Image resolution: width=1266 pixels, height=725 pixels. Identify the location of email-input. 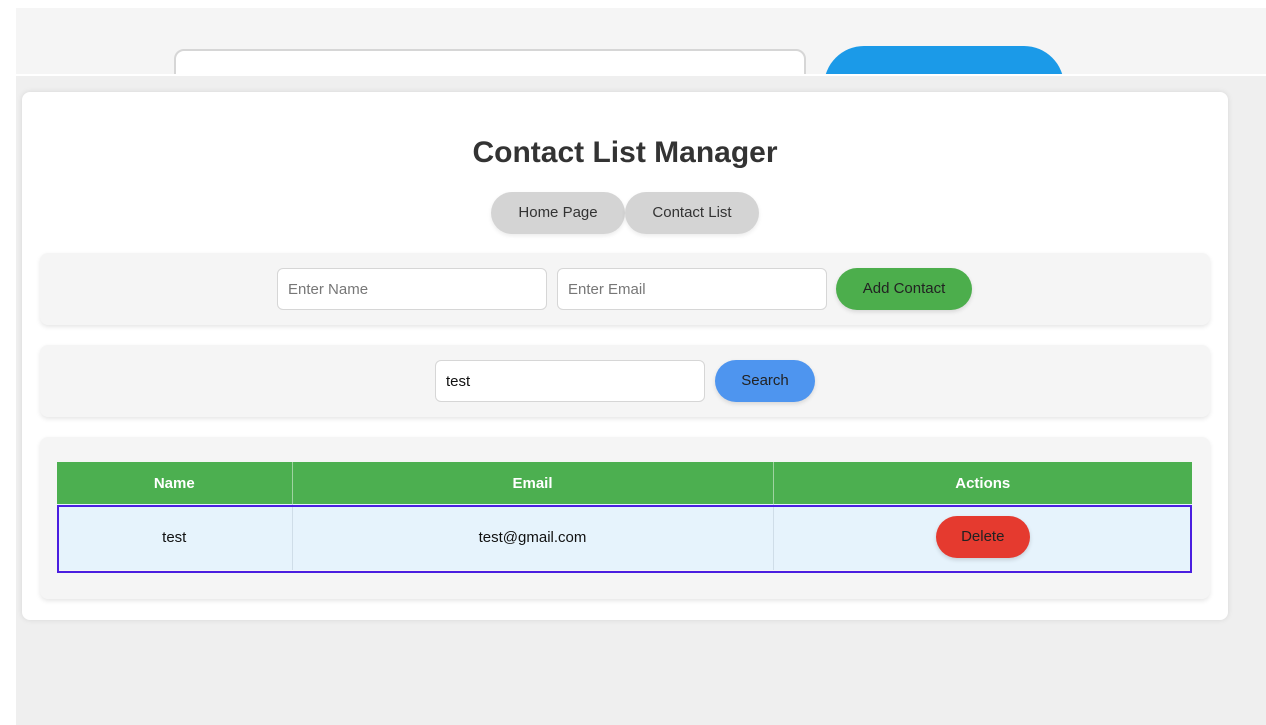
(692, 289).